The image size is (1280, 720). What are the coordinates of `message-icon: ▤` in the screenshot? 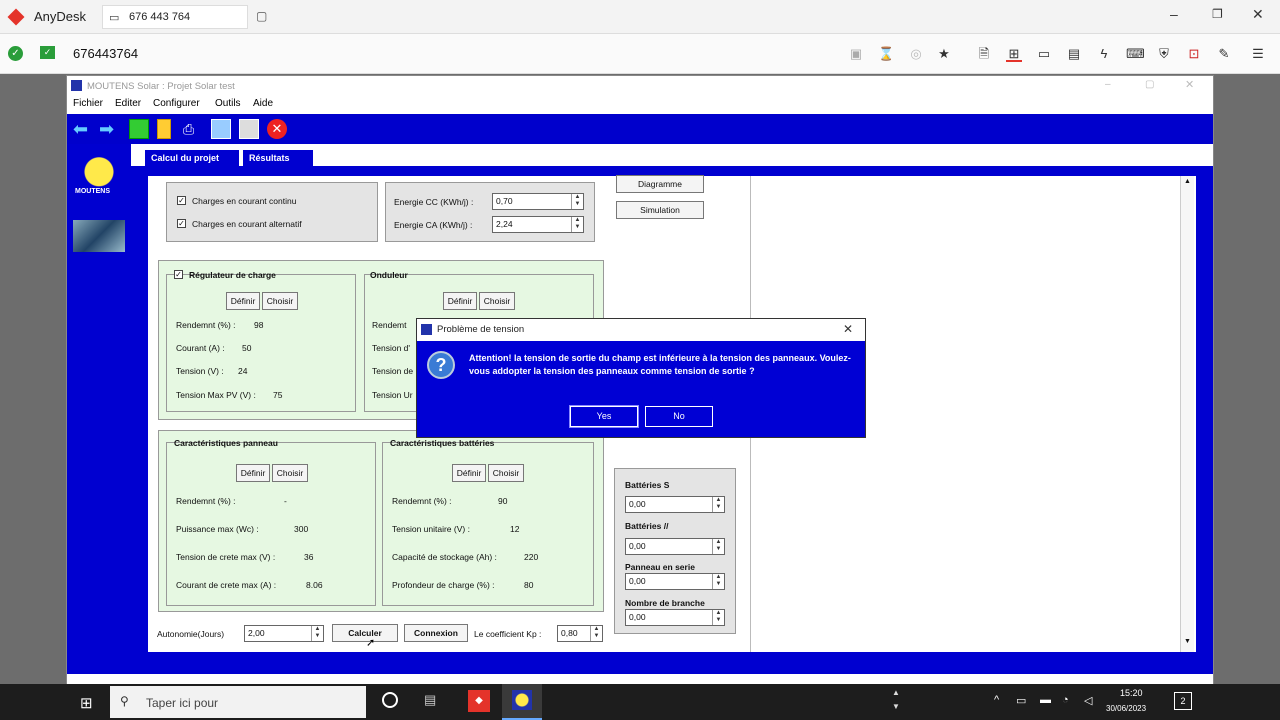 It's located at (1074, 54).